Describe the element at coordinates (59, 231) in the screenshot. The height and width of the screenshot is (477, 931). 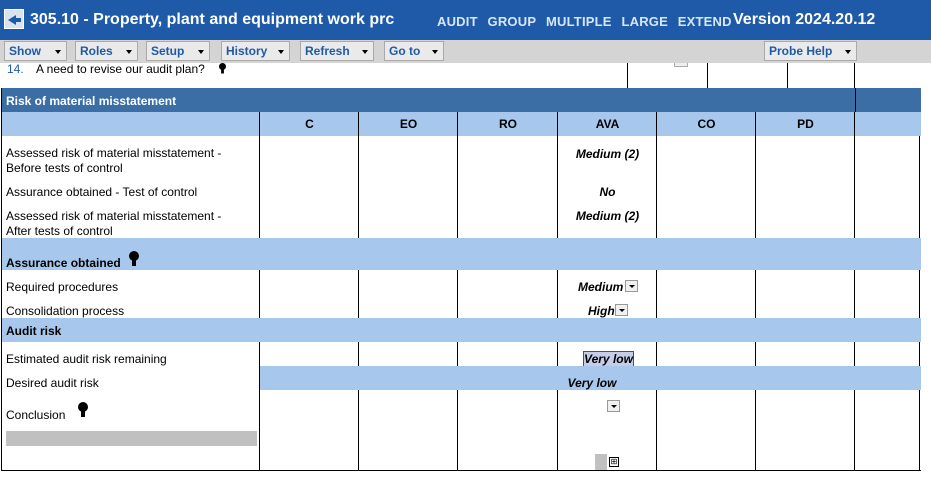
I see `label-line: After tests of control` at that location.